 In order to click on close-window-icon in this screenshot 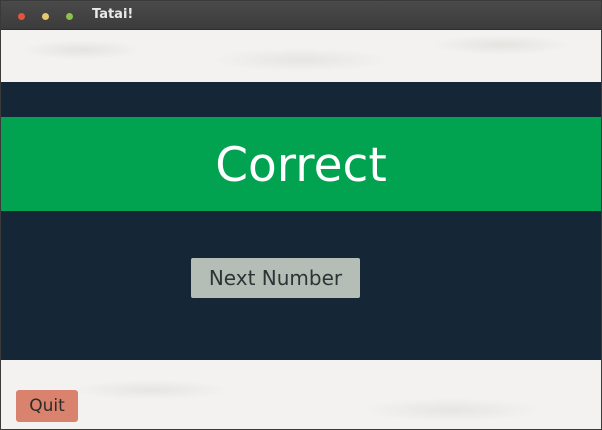, I will do `click(21, 16)`.